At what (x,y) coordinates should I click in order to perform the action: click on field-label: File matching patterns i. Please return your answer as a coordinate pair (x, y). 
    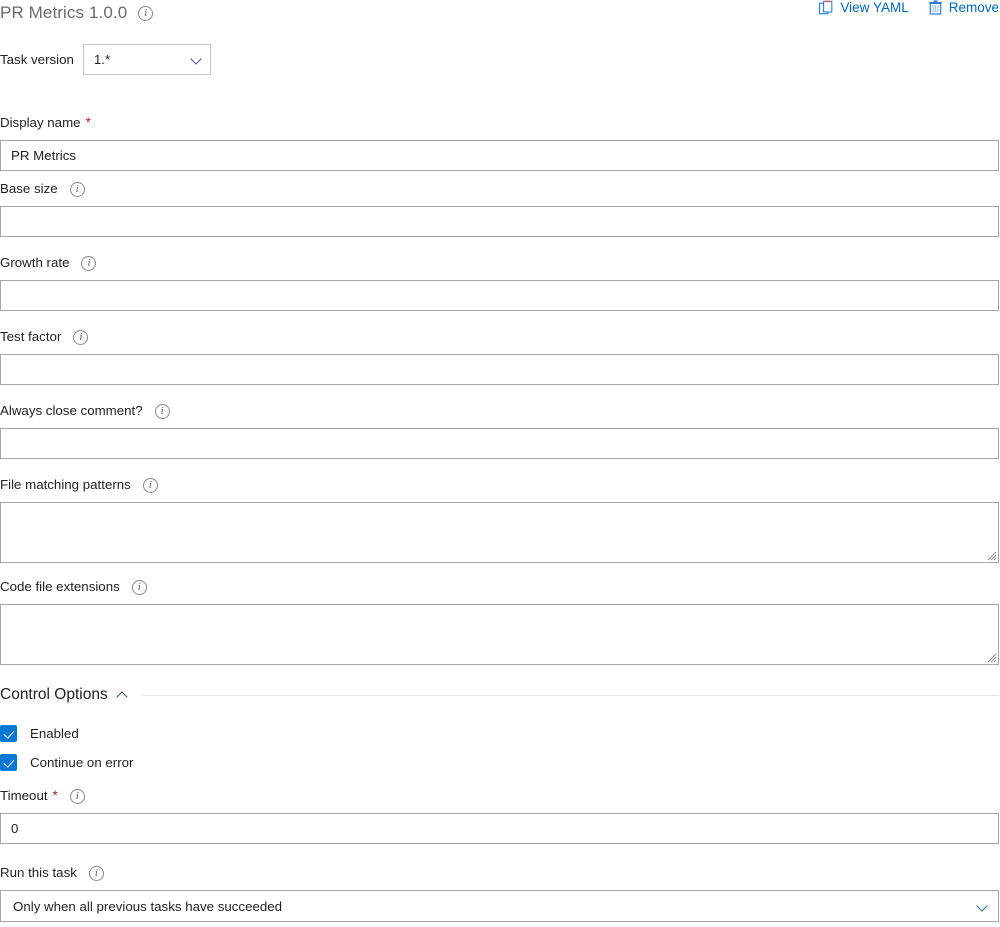
    Looking at the image, I should click on (500, 485).